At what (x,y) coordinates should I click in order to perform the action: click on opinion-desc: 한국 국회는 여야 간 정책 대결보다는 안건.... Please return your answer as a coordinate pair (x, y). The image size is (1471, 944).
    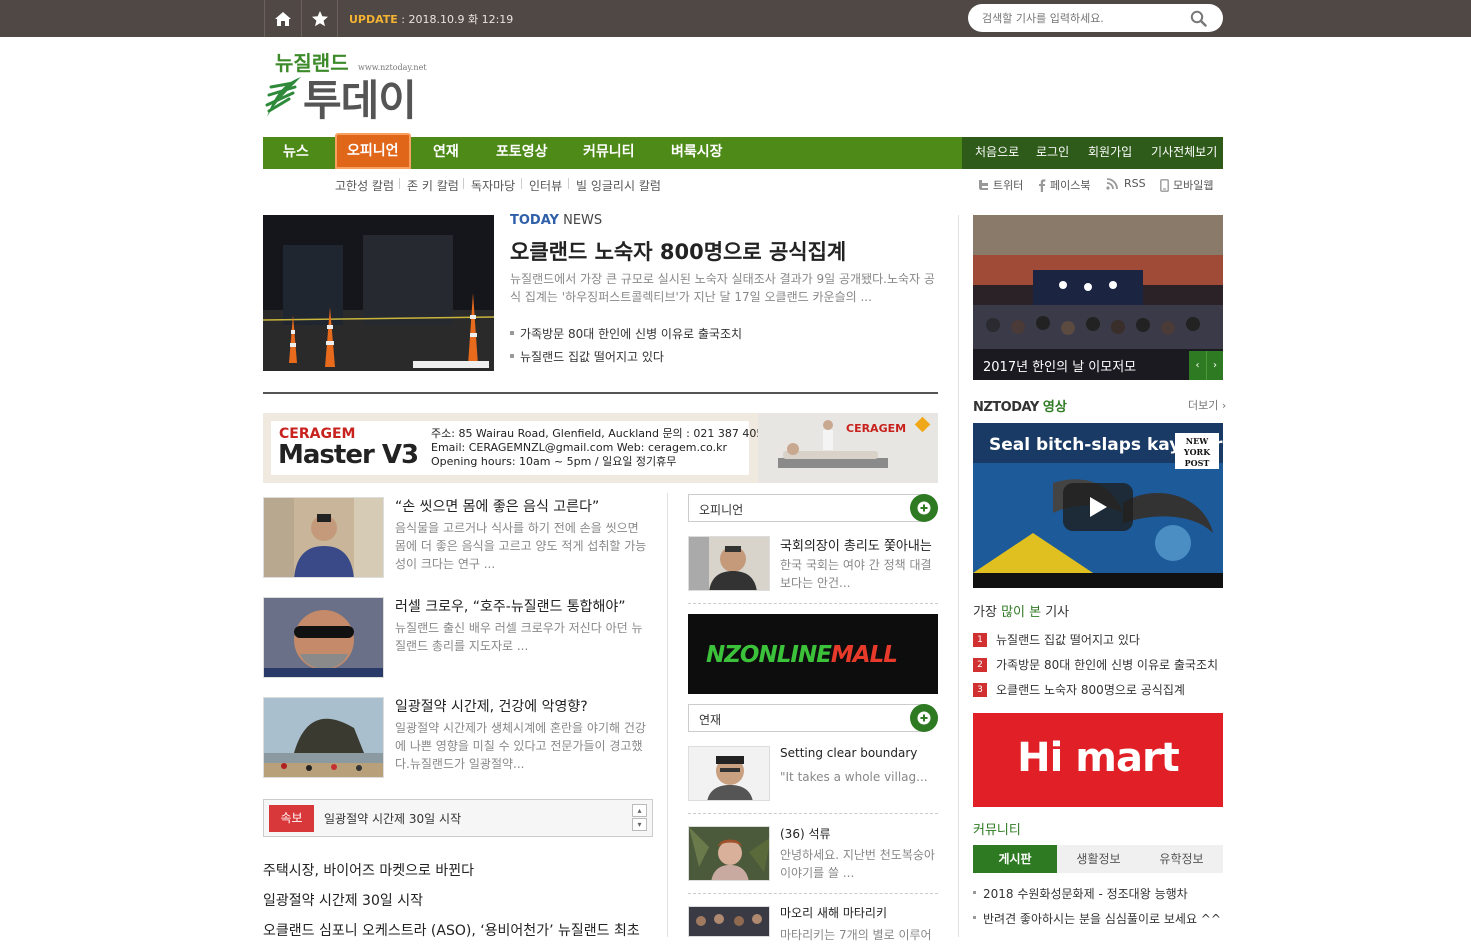
    Looking at the image, I should click on (856, 574).